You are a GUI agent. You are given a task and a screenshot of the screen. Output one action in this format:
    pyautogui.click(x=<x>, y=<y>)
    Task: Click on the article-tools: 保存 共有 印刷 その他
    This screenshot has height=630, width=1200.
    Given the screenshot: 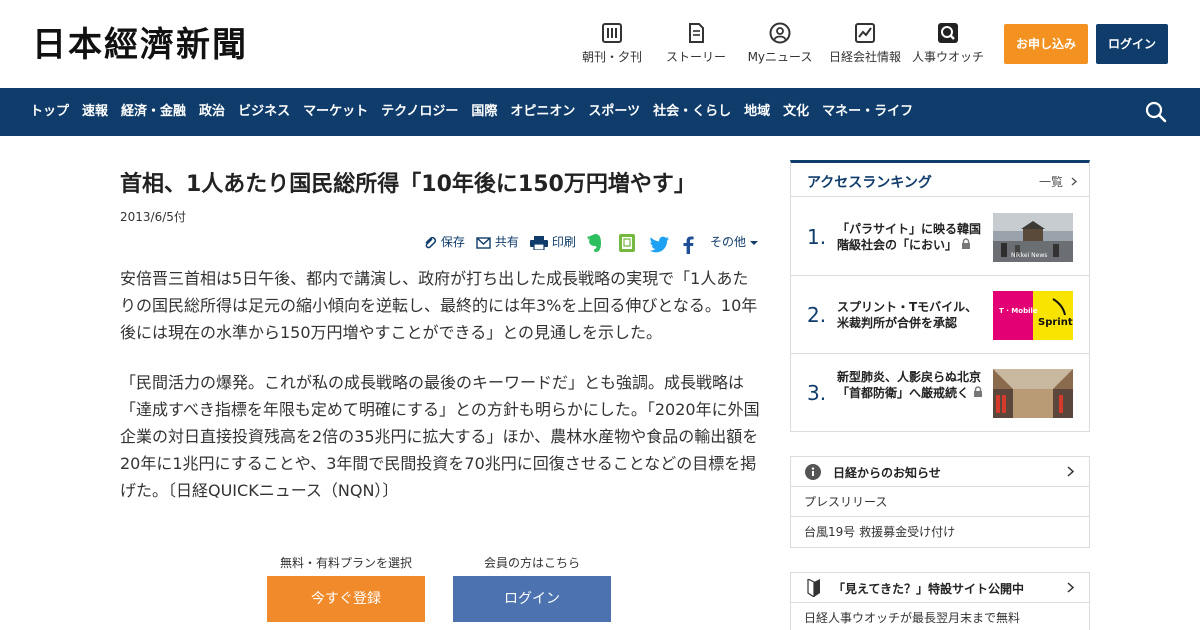 What is the action you would take?
    pyautogui.click(x=590, y=244)
    